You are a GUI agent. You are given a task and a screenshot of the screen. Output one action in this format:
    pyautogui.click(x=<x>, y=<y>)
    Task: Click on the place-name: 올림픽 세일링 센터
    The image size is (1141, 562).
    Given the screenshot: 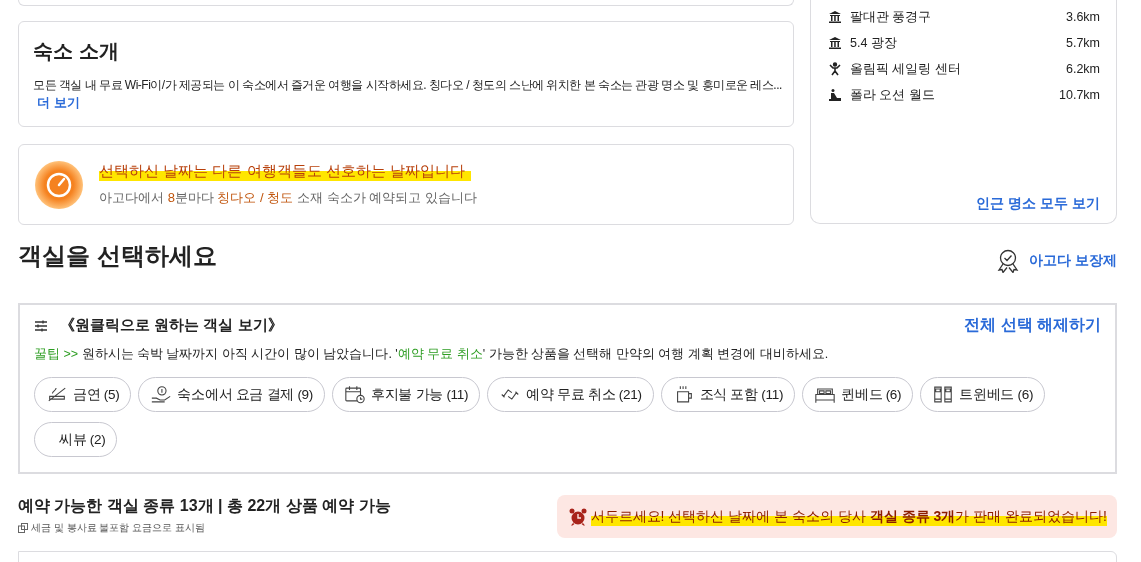 What is the action you would take?
    pyautogui.click(x=906, y=69)
    